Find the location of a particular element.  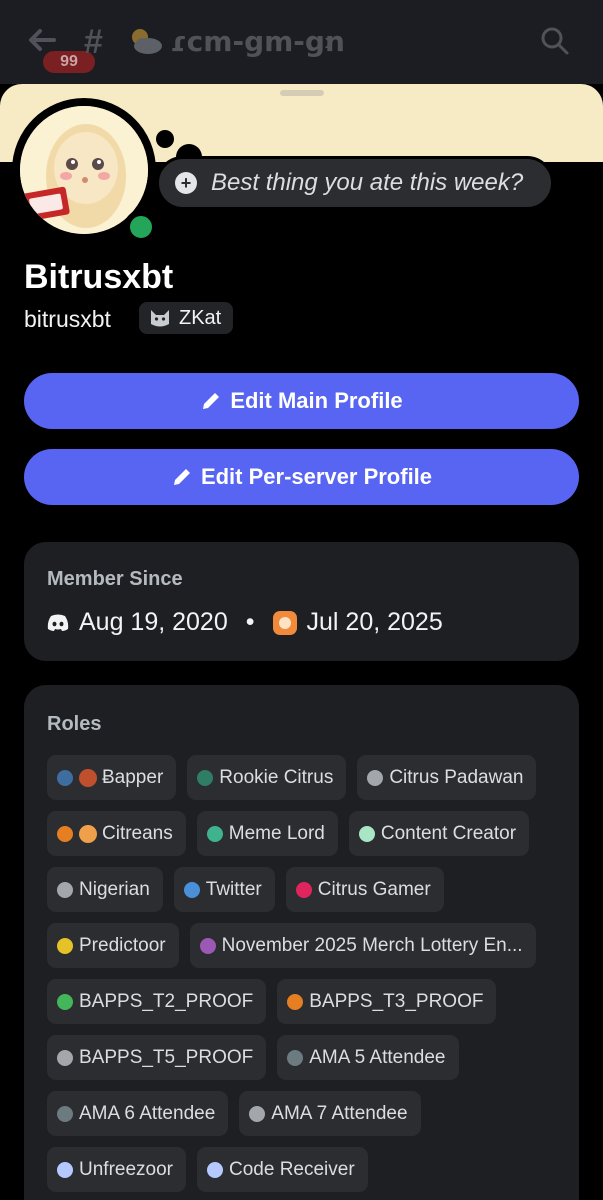

role-label: Meme Lord is located at coordinates (276, 833).